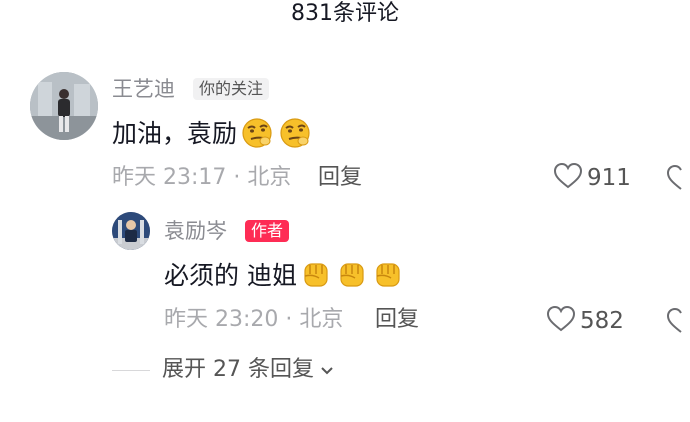  I want to click on expand-replies-label: 展开 27 条回复, so click(238, 369).